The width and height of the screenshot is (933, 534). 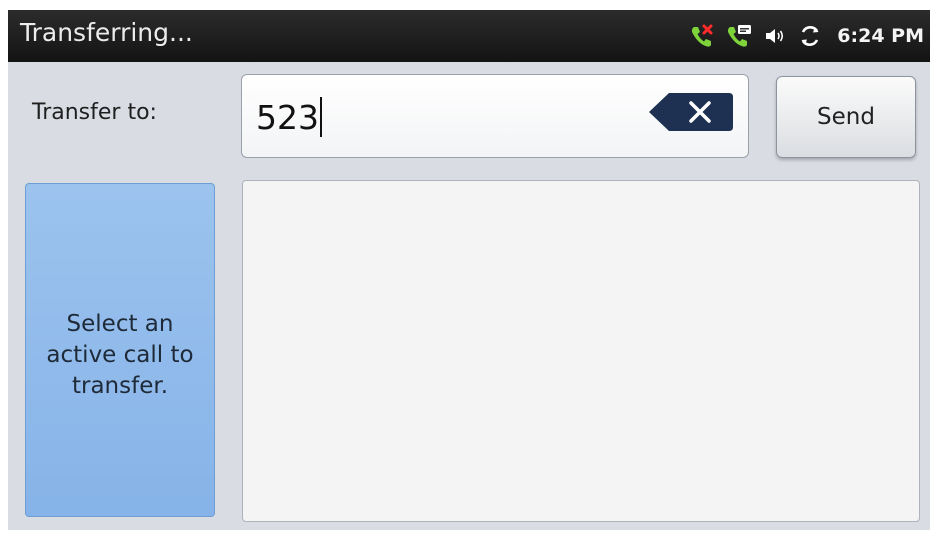 What do you see at coordinates (775, 36) in the screenshot?
I see `volume-icon` at bounding box center [775, 36].